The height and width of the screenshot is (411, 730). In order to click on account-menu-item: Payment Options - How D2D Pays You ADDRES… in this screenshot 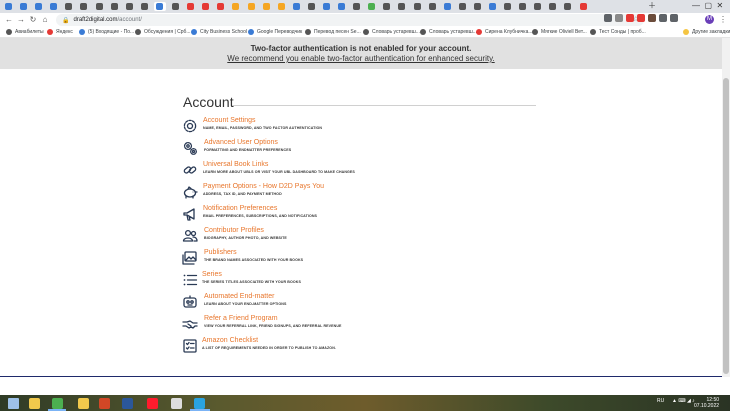, I will do `click(362, 193)`.